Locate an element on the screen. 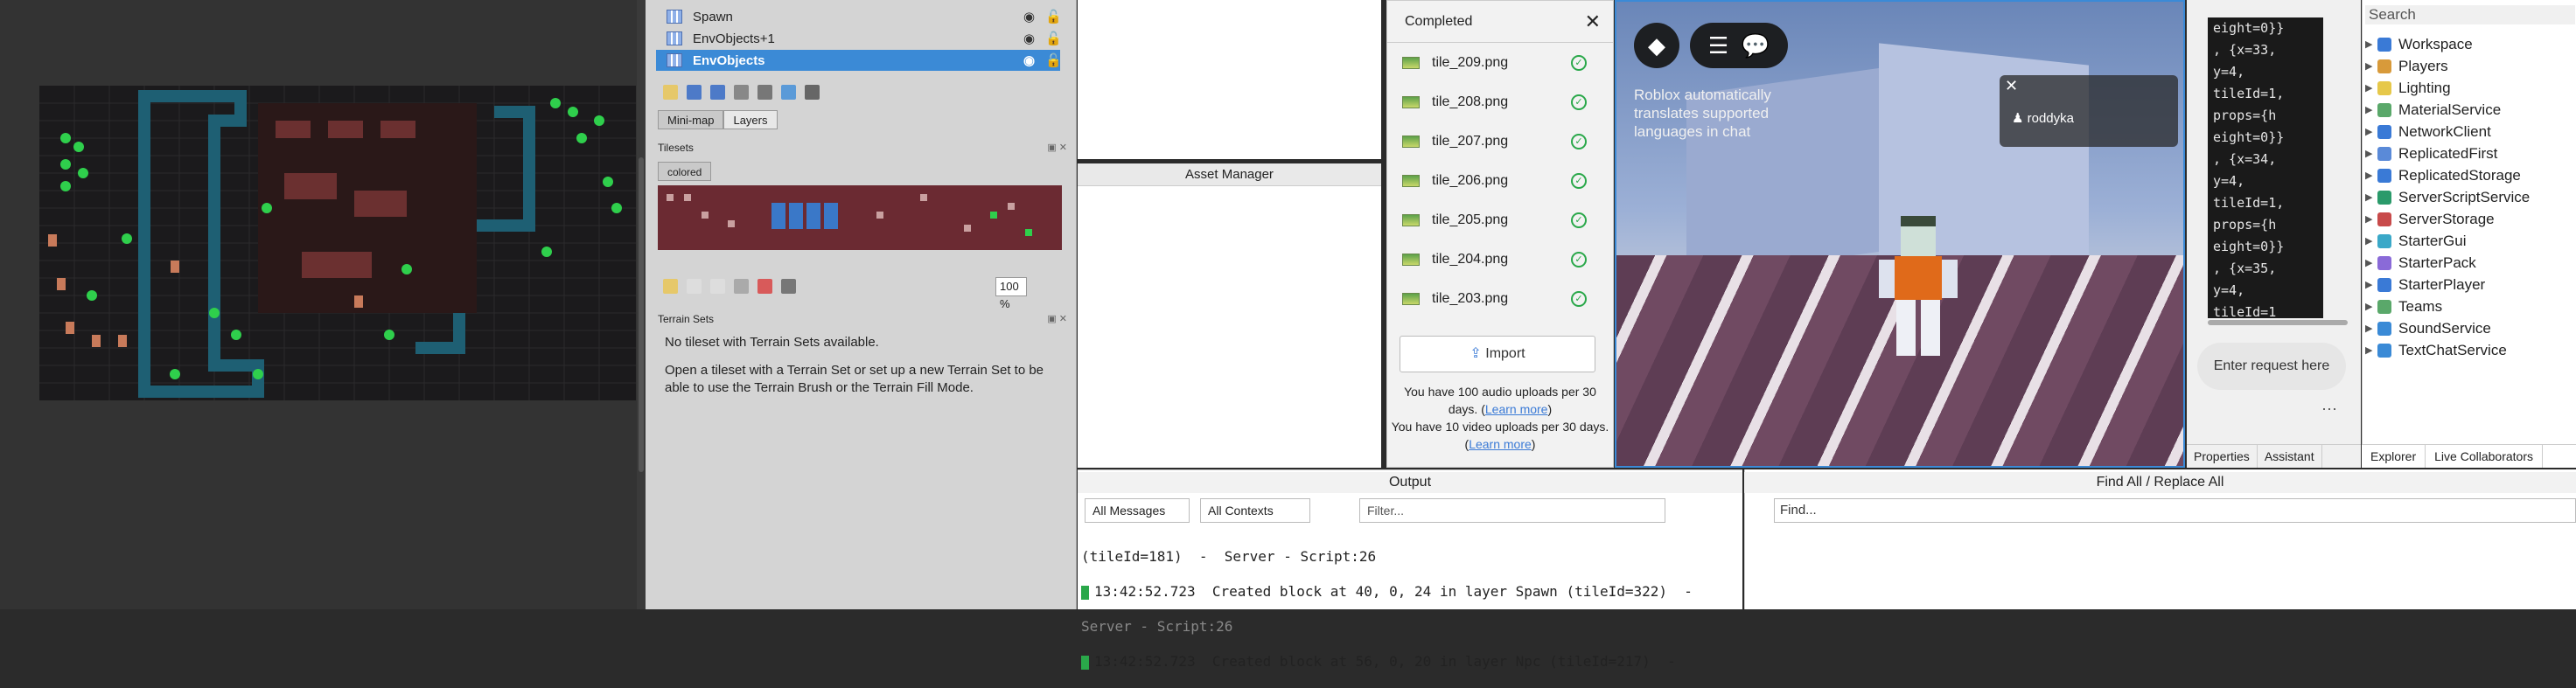 The image size is (2576, 688). list-item: tile_206.png ✓ is located at coordinates (1500, 180).